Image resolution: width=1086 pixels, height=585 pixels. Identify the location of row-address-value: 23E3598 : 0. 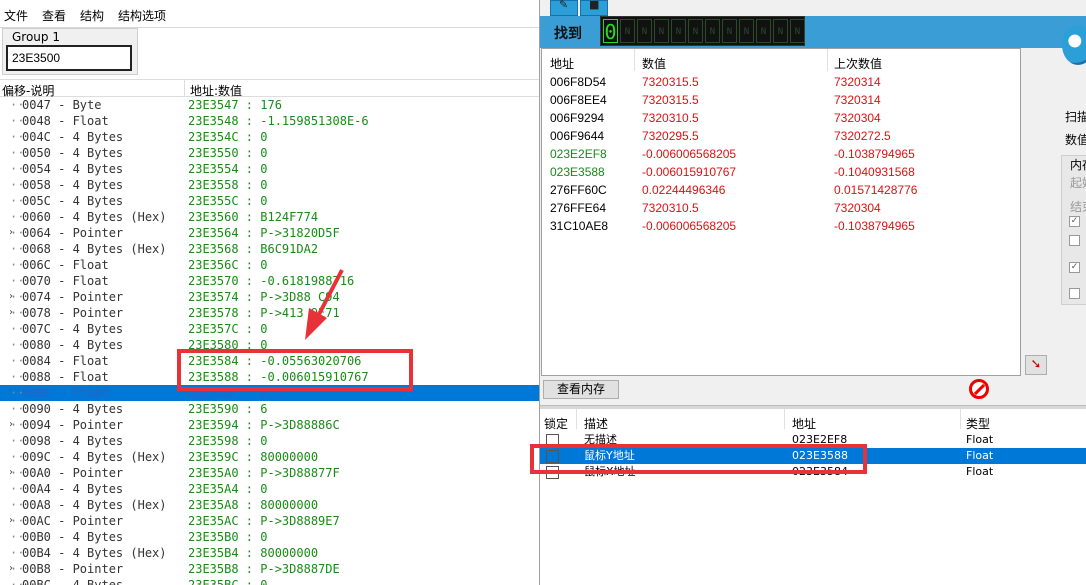
(228, 441).